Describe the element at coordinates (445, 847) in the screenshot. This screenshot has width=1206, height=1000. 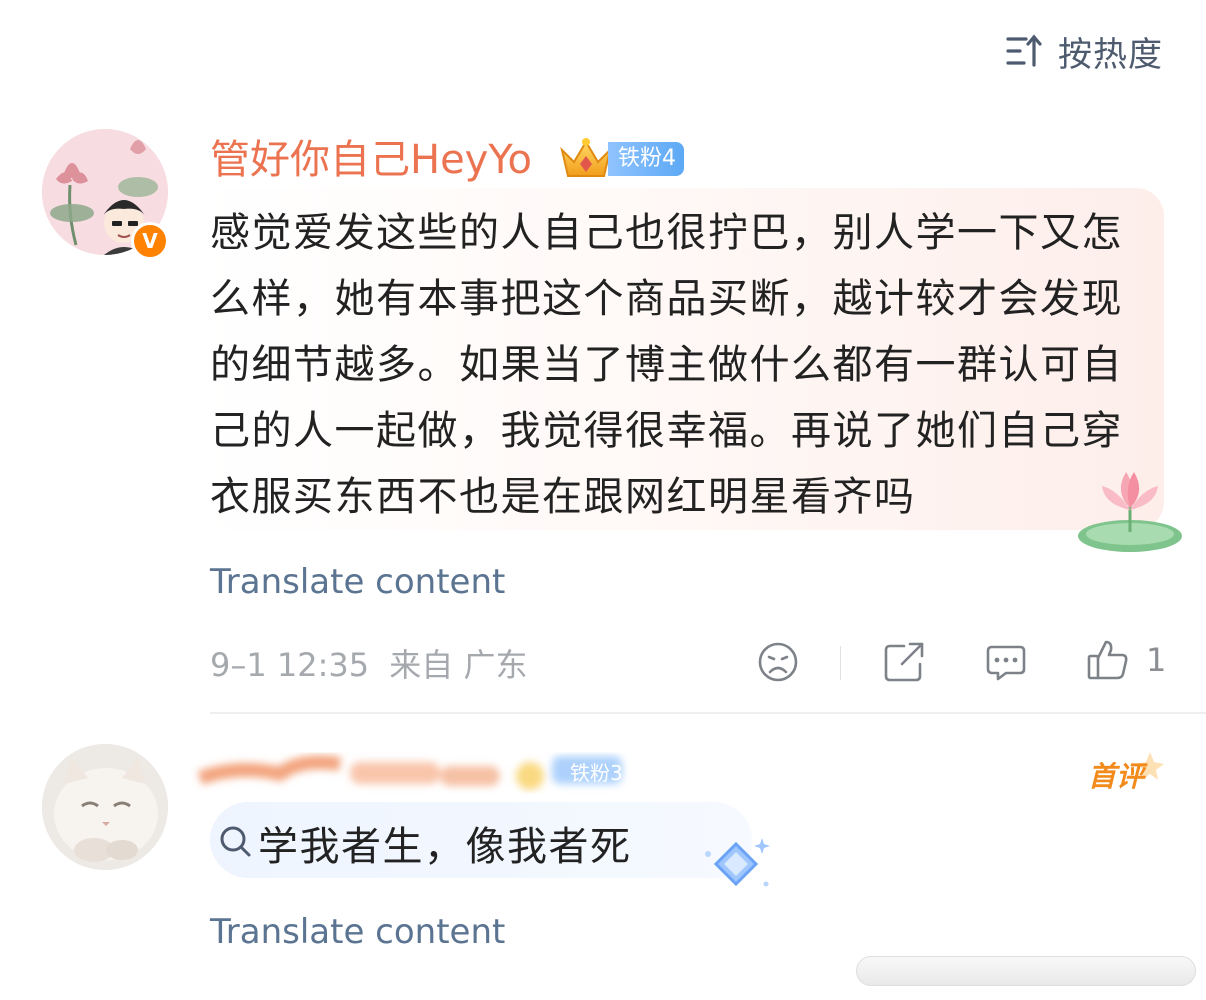
I see `search-suggestion-text: 学我者生，像我者死` at that location.